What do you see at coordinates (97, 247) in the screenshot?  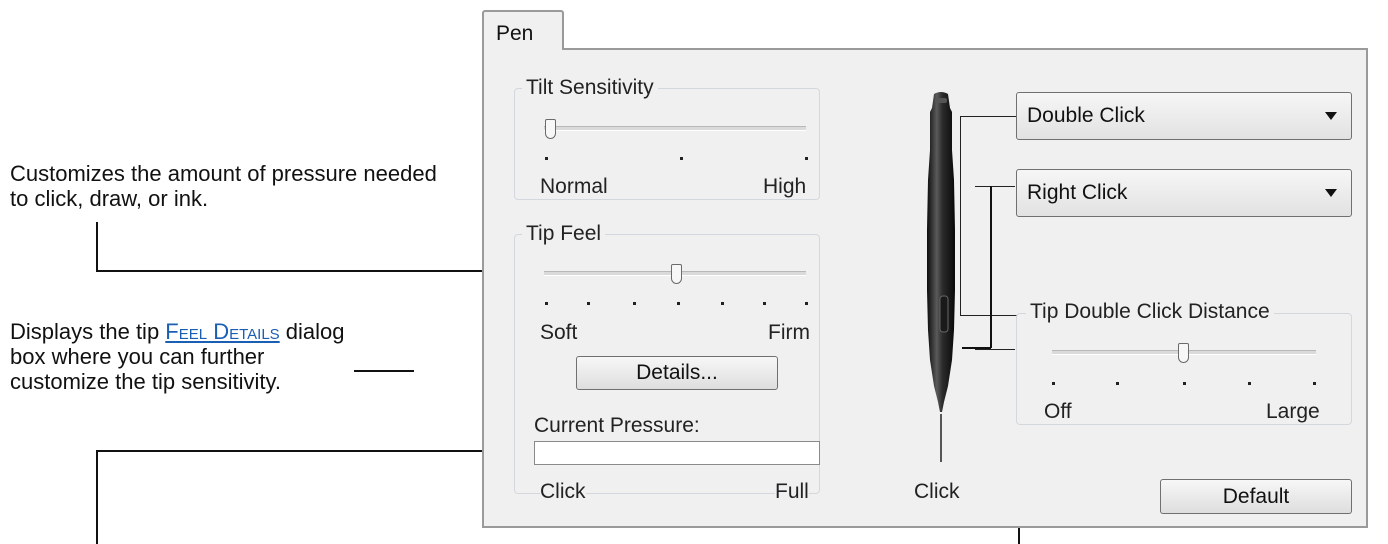 I see `tip-feel-leader-vertical` at bounding box center [97, 247].